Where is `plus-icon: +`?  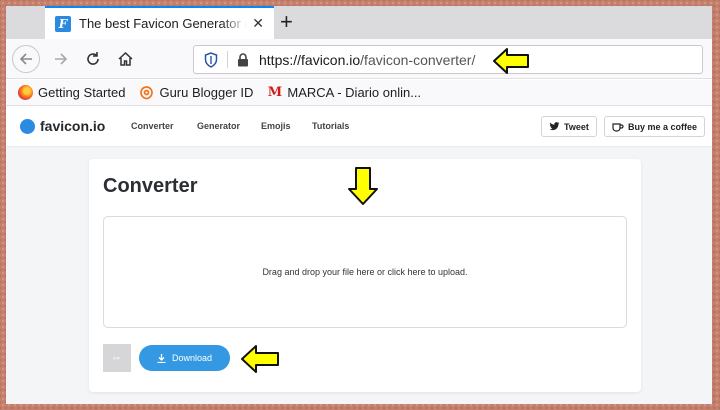 plus-icon: + is located at coordinates (286, 22).